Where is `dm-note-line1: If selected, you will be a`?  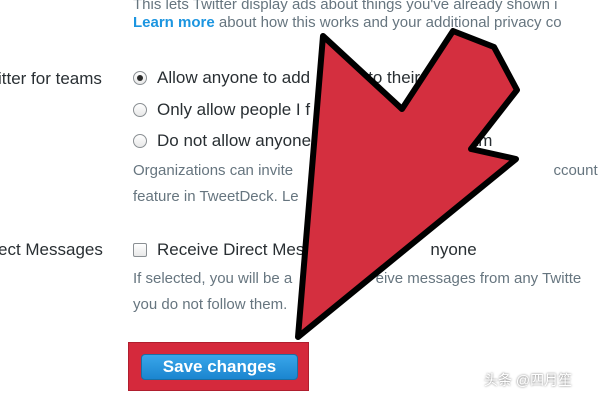
dm-note-line1: If selected, you will be a is located at coordinates (213, 278).